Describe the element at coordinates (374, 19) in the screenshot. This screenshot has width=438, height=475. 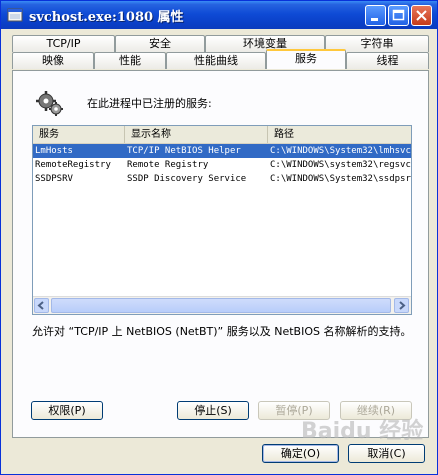
I see `minimize-icon` at that location.